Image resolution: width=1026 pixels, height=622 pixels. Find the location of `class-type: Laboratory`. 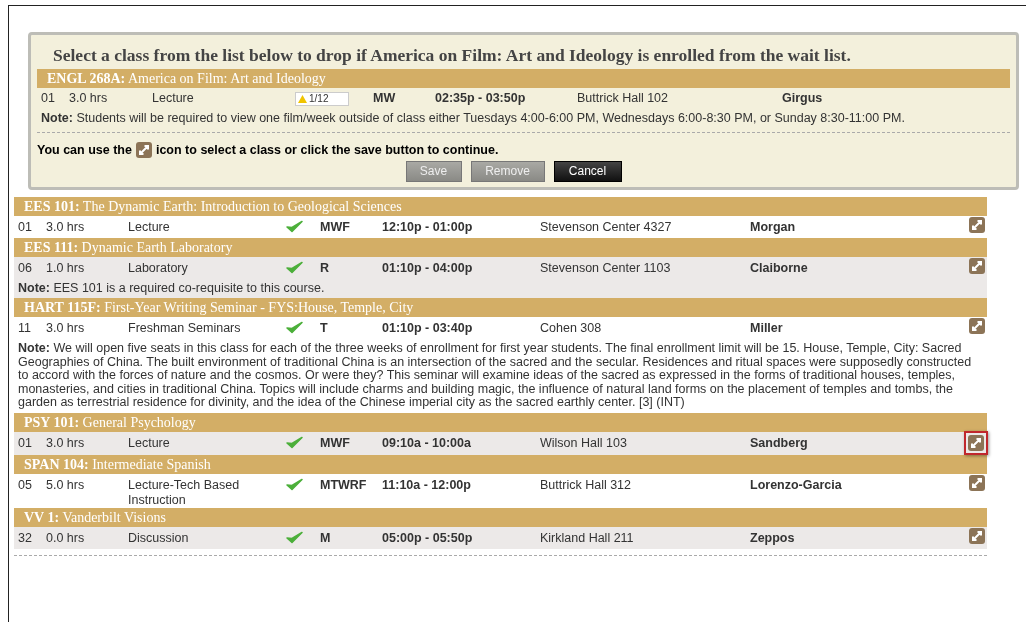

class-type: Laboratory is located at coordinates (158, 268).